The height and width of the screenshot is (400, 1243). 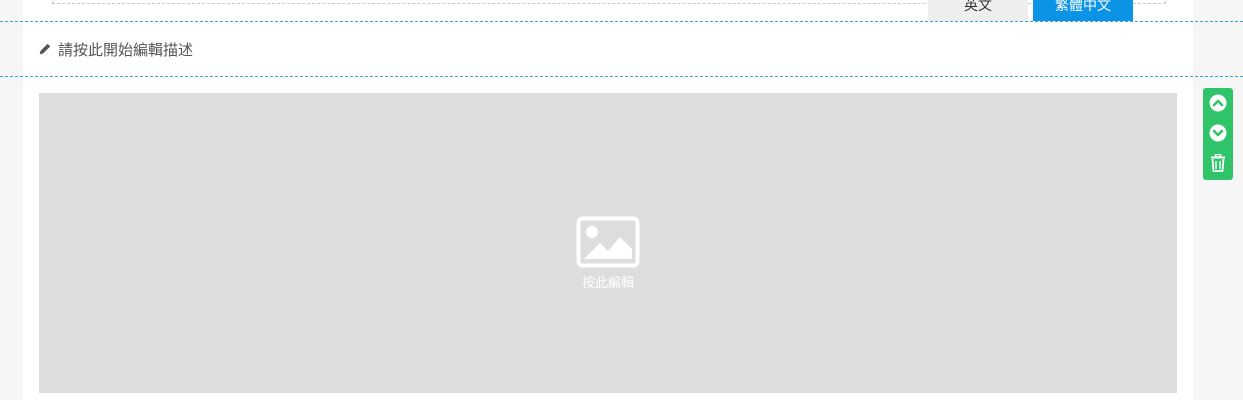 I want to click on delete-block-button, so click(x=1218, y=163).